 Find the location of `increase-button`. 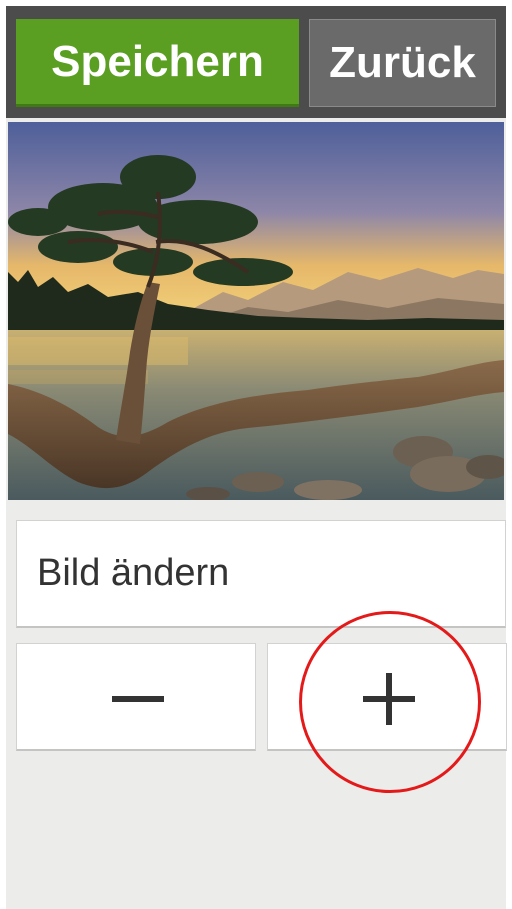

increase-button is located at coordinates (387, 697).